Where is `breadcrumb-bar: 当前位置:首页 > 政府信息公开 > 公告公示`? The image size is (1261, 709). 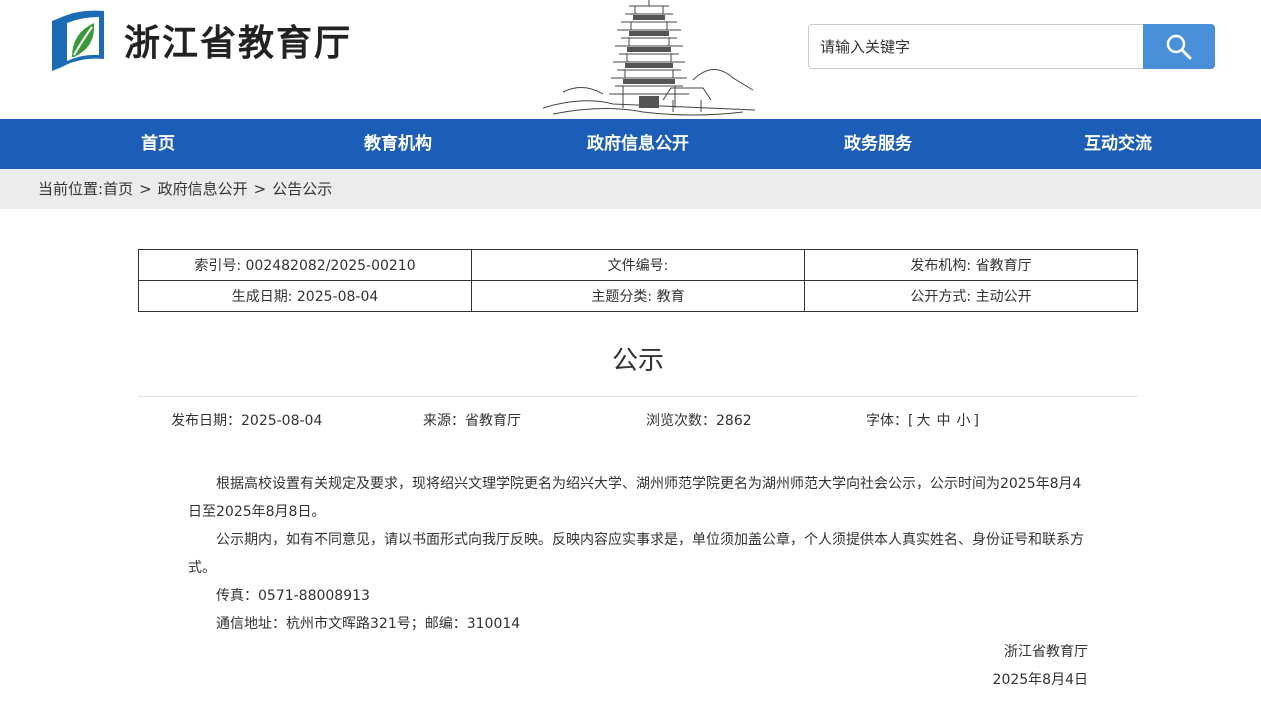
breadcrumb-bar: 当前位置:首页 > 政府信息公开 > 公告公示 is located at coordinates (630, 189).